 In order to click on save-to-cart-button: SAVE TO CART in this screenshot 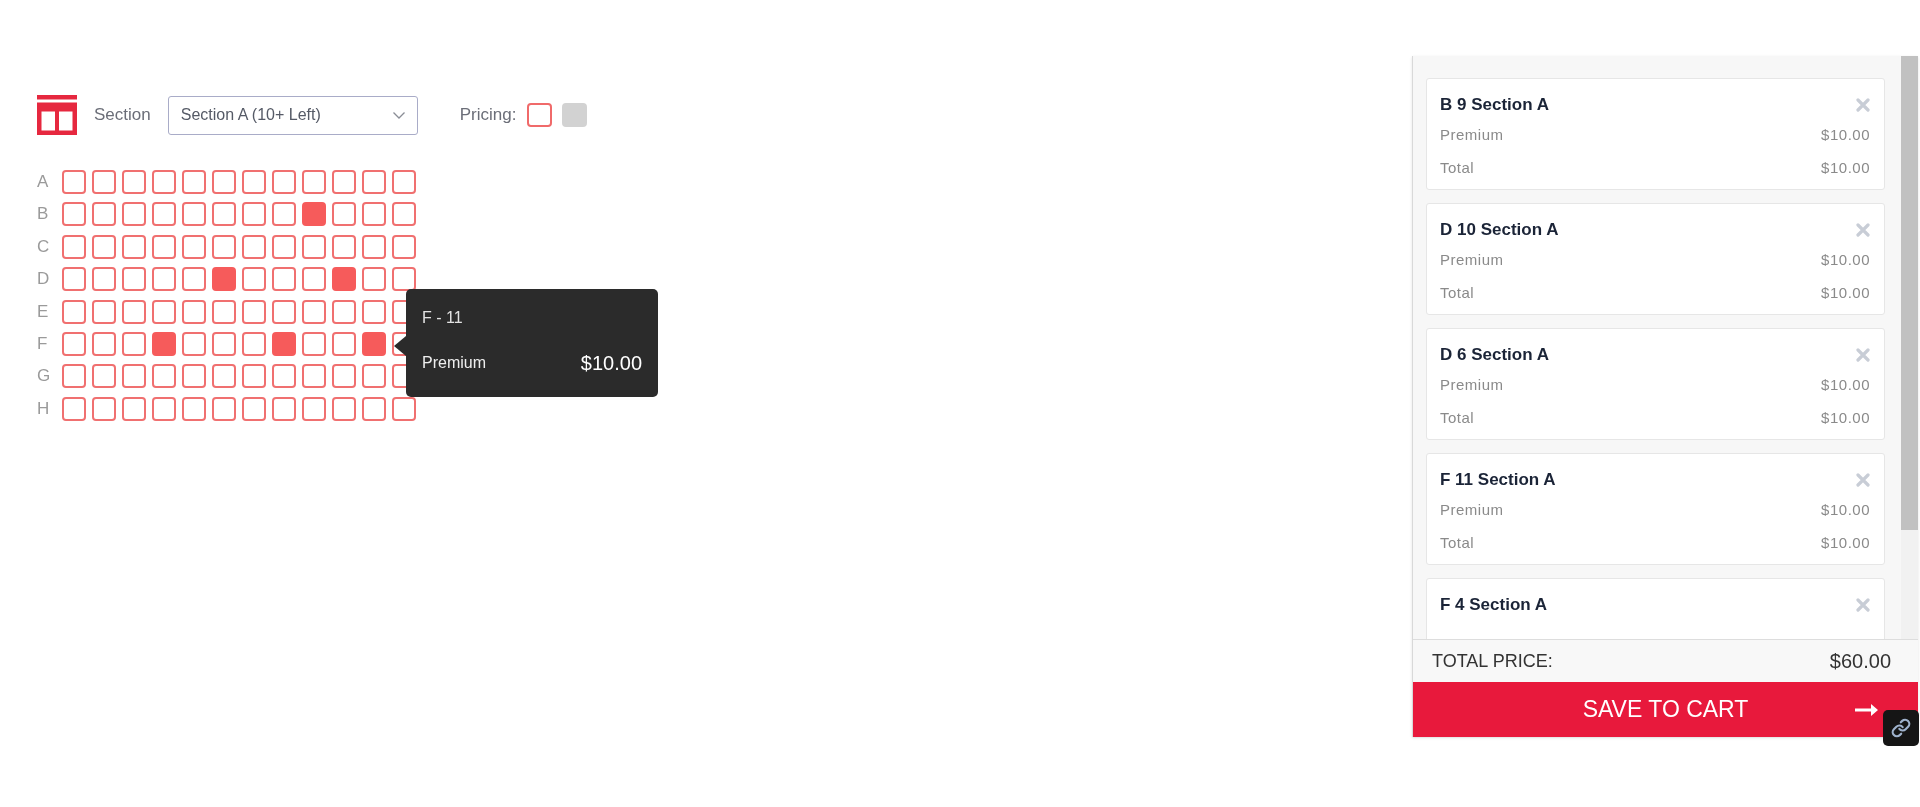, I will do `click(1665, 709)`.